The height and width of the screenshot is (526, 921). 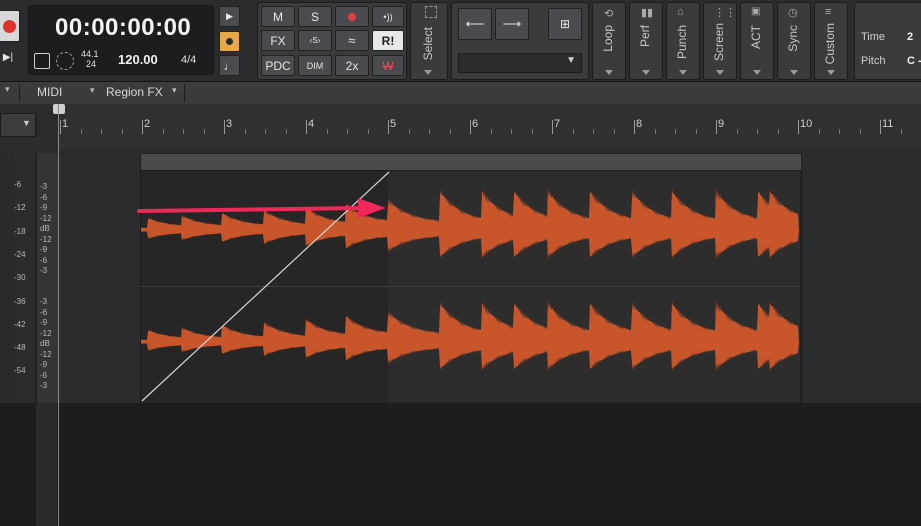 What do you see at coordinates (229, 124) in the screenshot?
I see `ruler-tick-label: 3` at bounding box center [229, 124].